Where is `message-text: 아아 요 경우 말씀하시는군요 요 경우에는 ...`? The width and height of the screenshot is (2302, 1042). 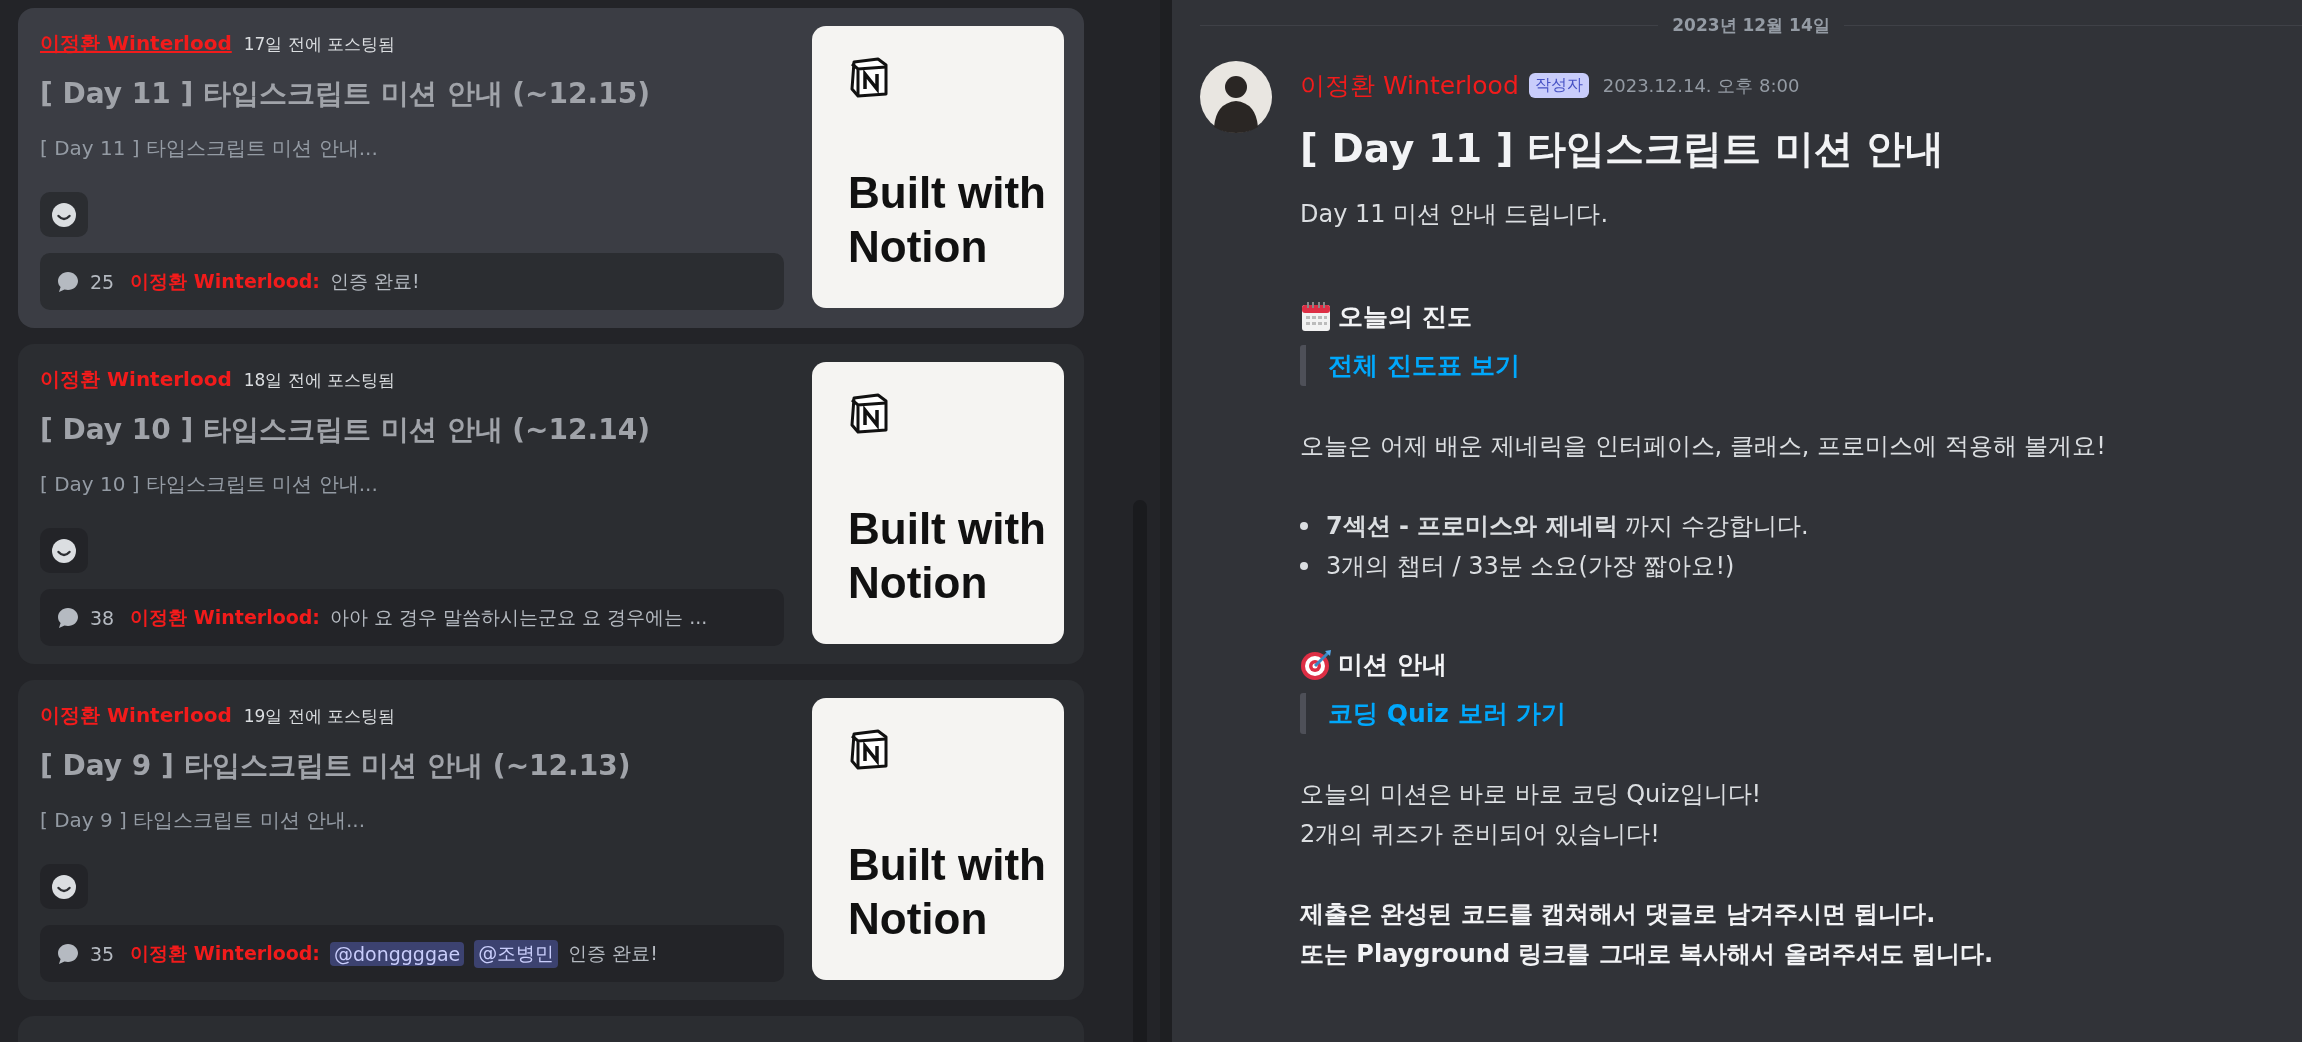 message-text: 아아 요 경우 말씀하시는군요 요 경우에는 ... is located at coordinates (518, 617).